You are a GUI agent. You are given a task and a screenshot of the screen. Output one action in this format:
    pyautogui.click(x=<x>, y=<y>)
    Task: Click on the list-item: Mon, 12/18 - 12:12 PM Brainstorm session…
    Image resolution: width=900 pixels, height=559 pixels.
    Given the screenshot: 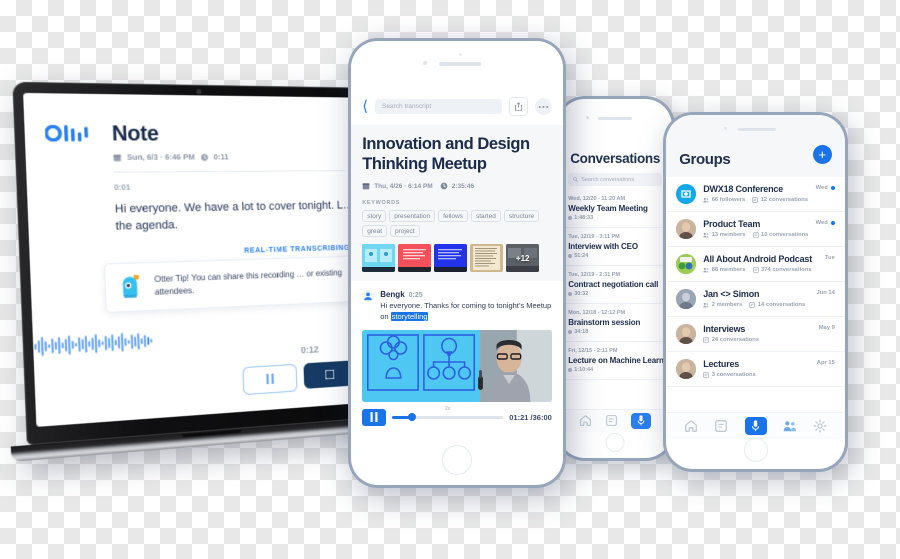 What is the action you would take?
    pyautogui.click(x=615, y=323)
    